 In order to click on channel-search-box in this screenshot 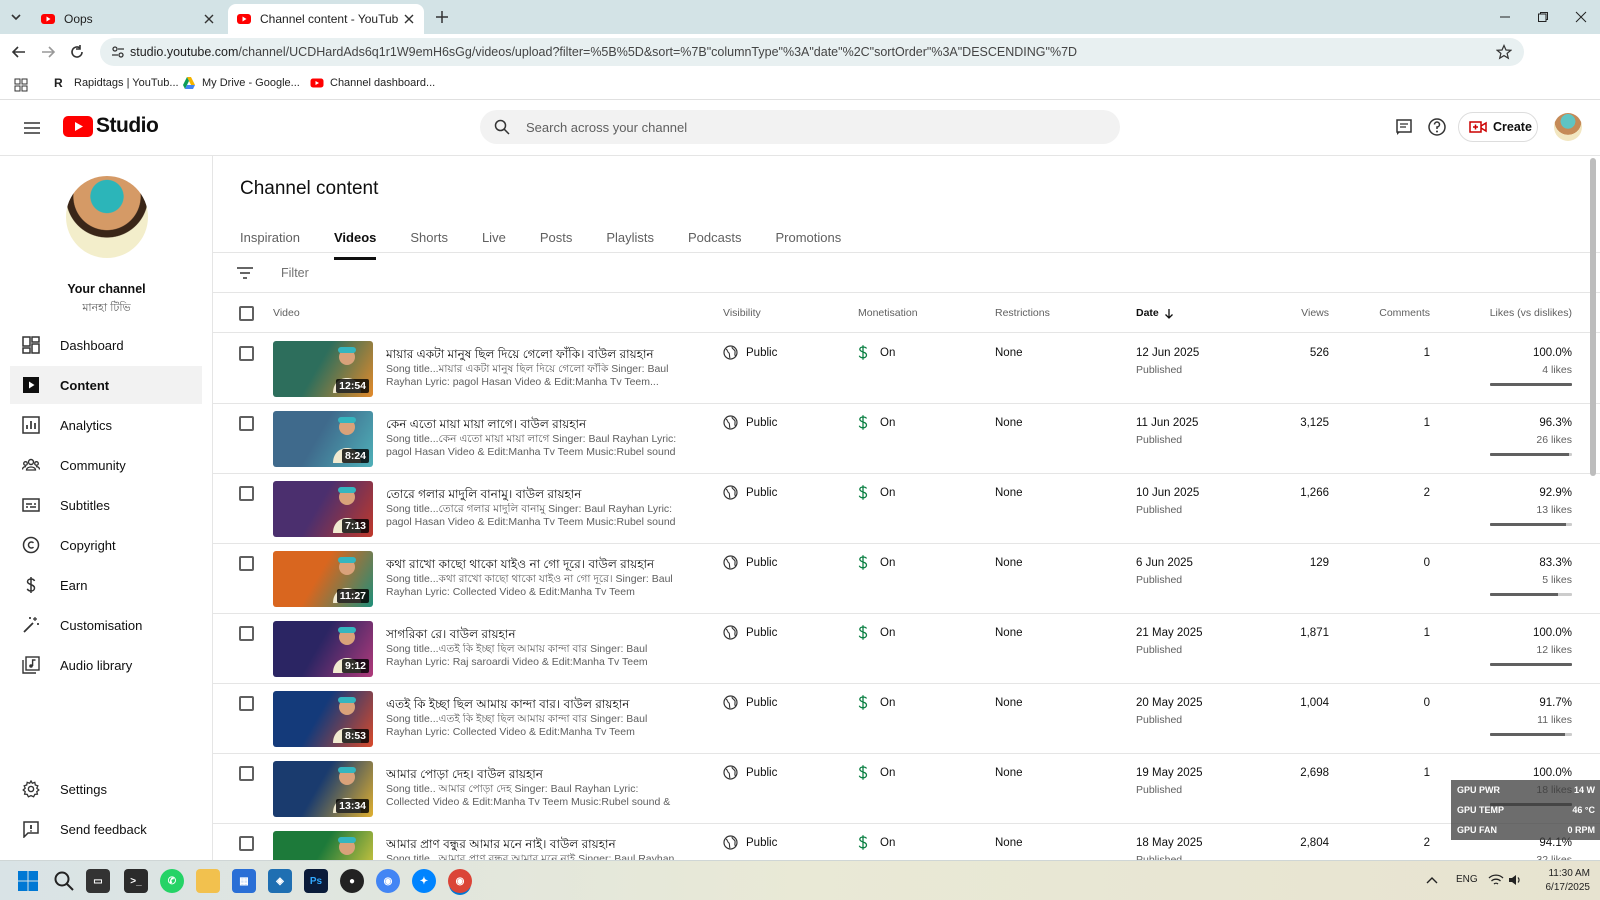, I will do `click(800, 127)`.